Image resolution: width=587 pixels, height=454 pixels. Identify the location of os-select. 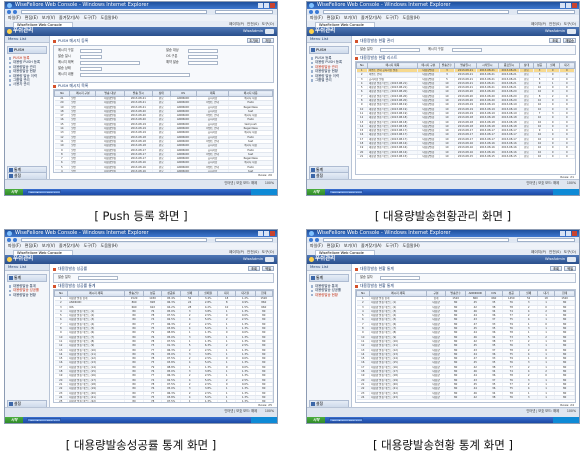
(203, 56).